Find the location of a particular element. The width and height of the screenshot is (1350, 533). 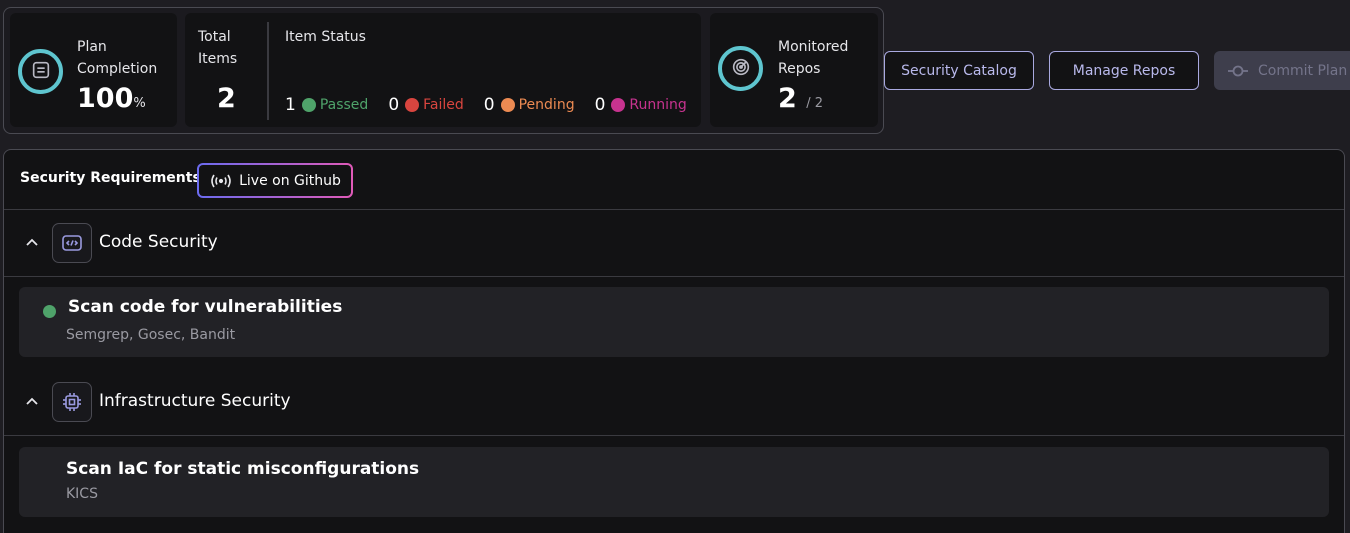

running-dot-icon is located at coordinates (618, 105).